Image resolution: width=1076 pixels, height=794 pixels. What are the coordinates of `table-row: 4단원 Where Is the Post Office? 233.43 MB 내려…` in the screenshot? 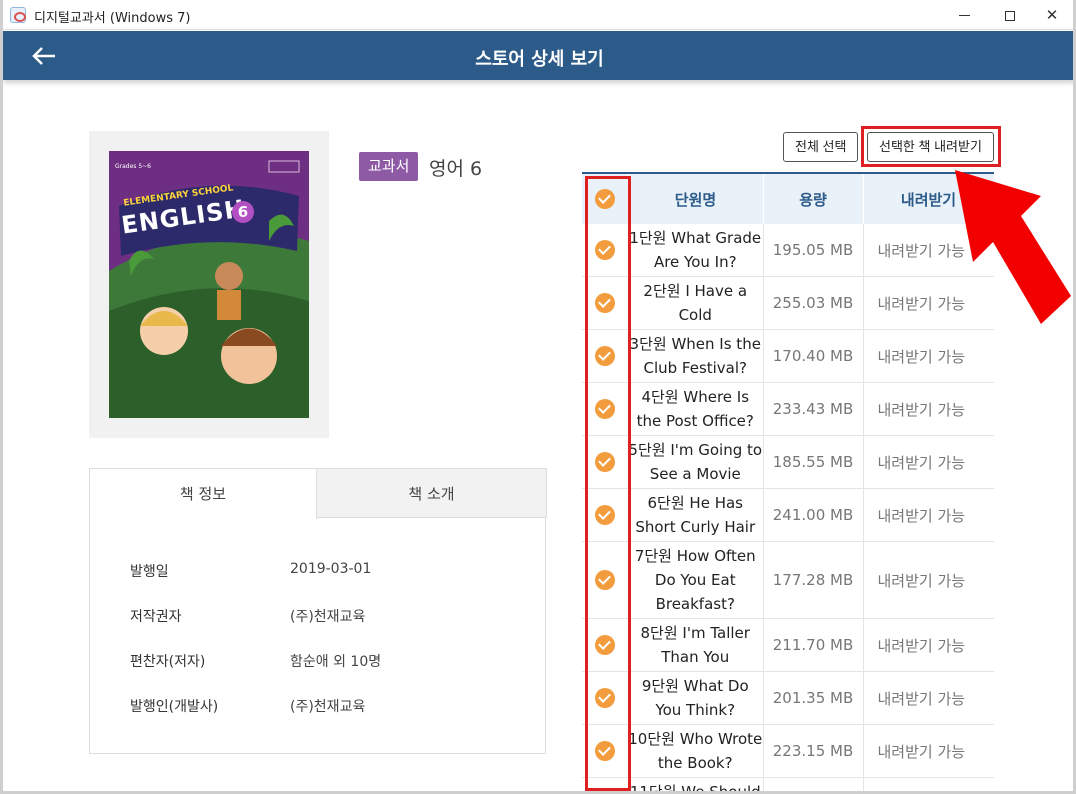 It's located at (788, 409).